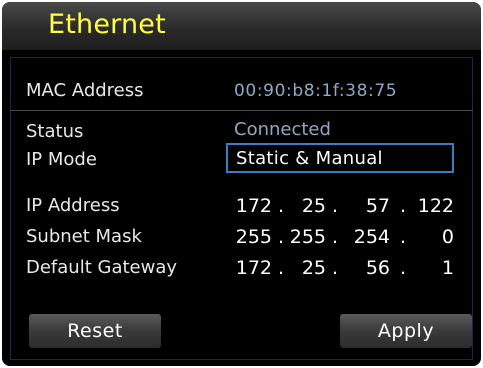 Image resolution: width=483 pixels, height=368 pixels. What do you see at coordinates (345, 270) in the screenshot?
I see `default-gateway-field: 172 . 25 . 56 . 1` at bounding box center [345, 270].